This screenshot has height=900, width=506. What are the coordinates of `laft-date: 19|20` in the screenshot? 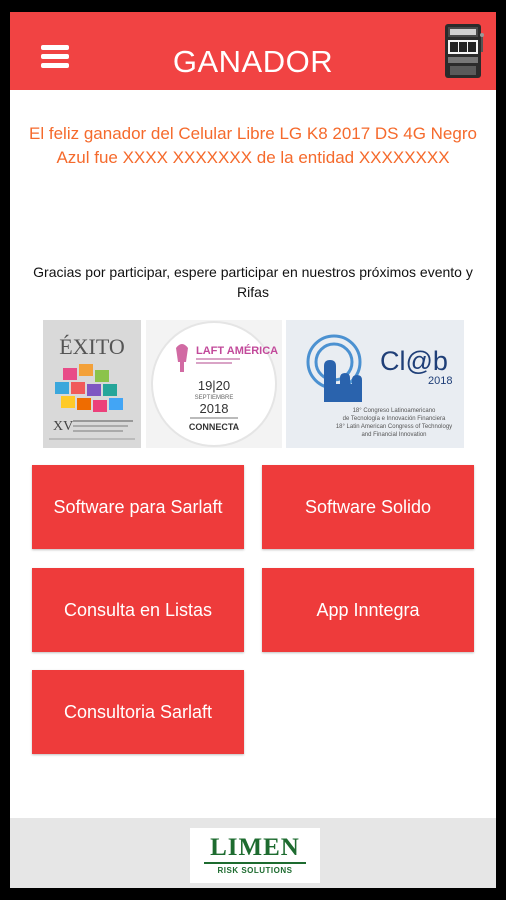 It's located at (214, 385).